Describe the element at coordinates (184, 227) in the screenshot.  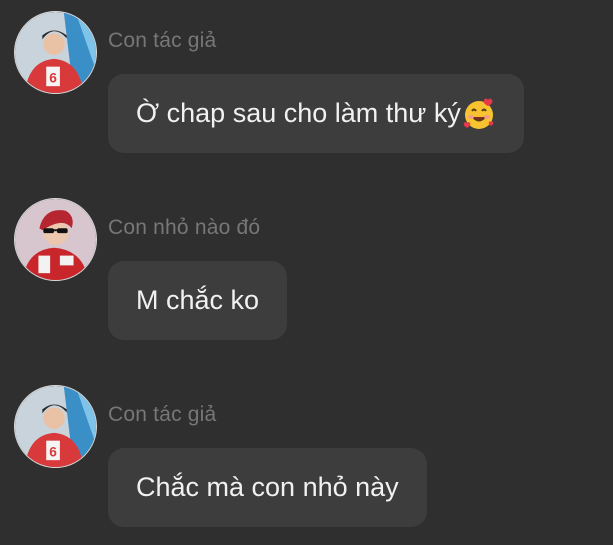
I see `sender-name: Con nhỏ nào đó` at that location.